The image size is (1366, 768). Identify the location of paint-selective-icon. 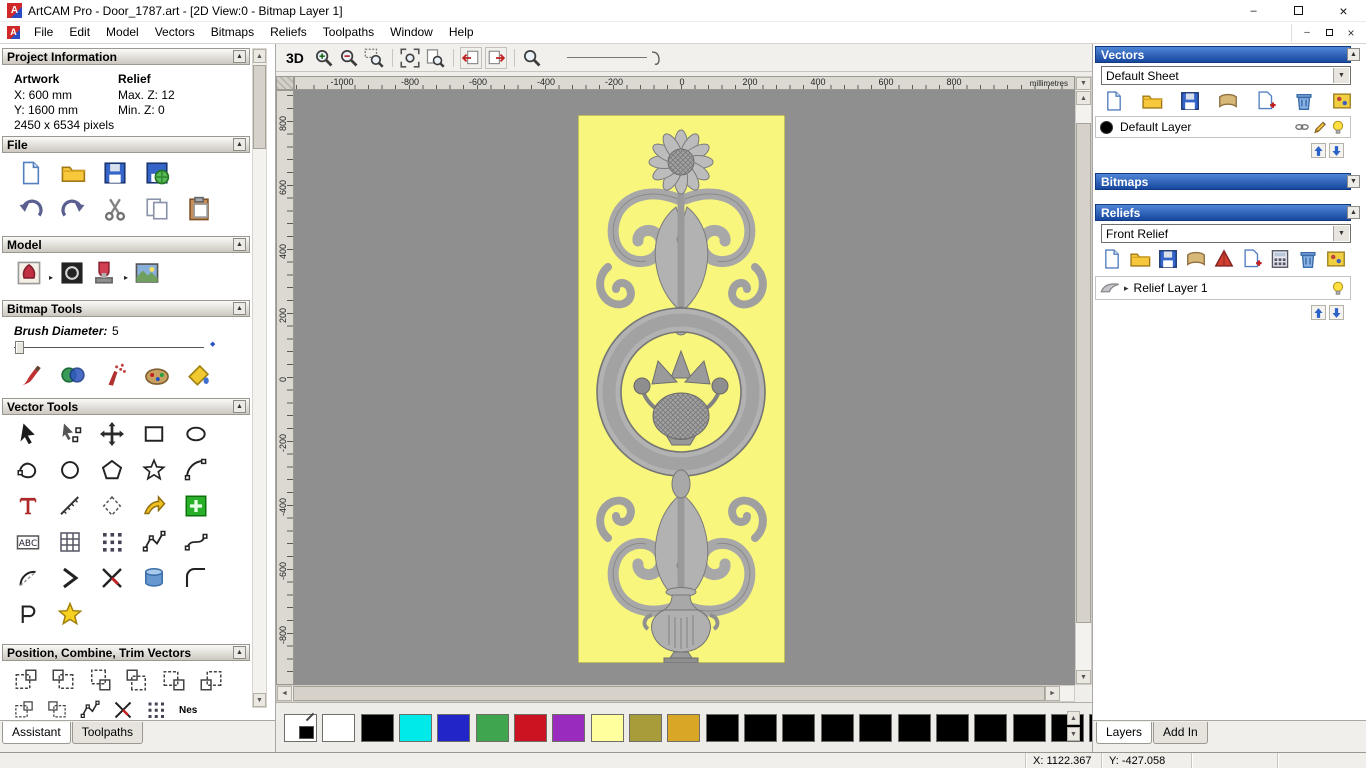
(73, 375).